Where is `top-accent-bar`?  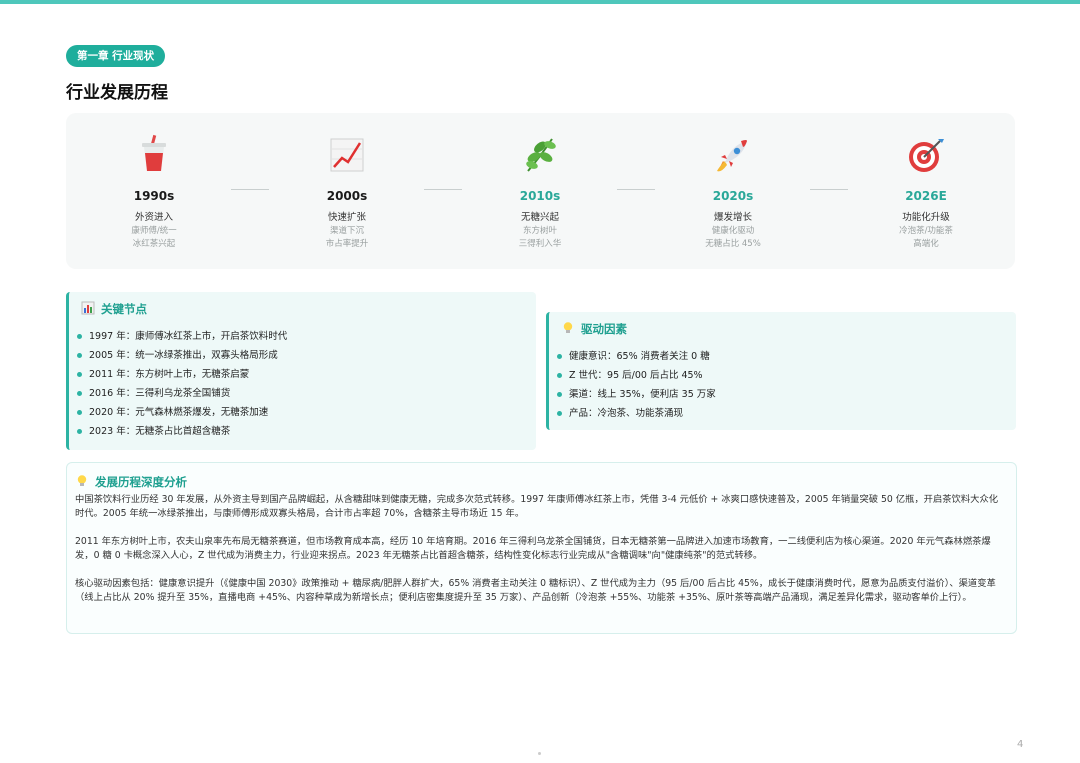 top-accent-bar is located at coordinates (540, 2).